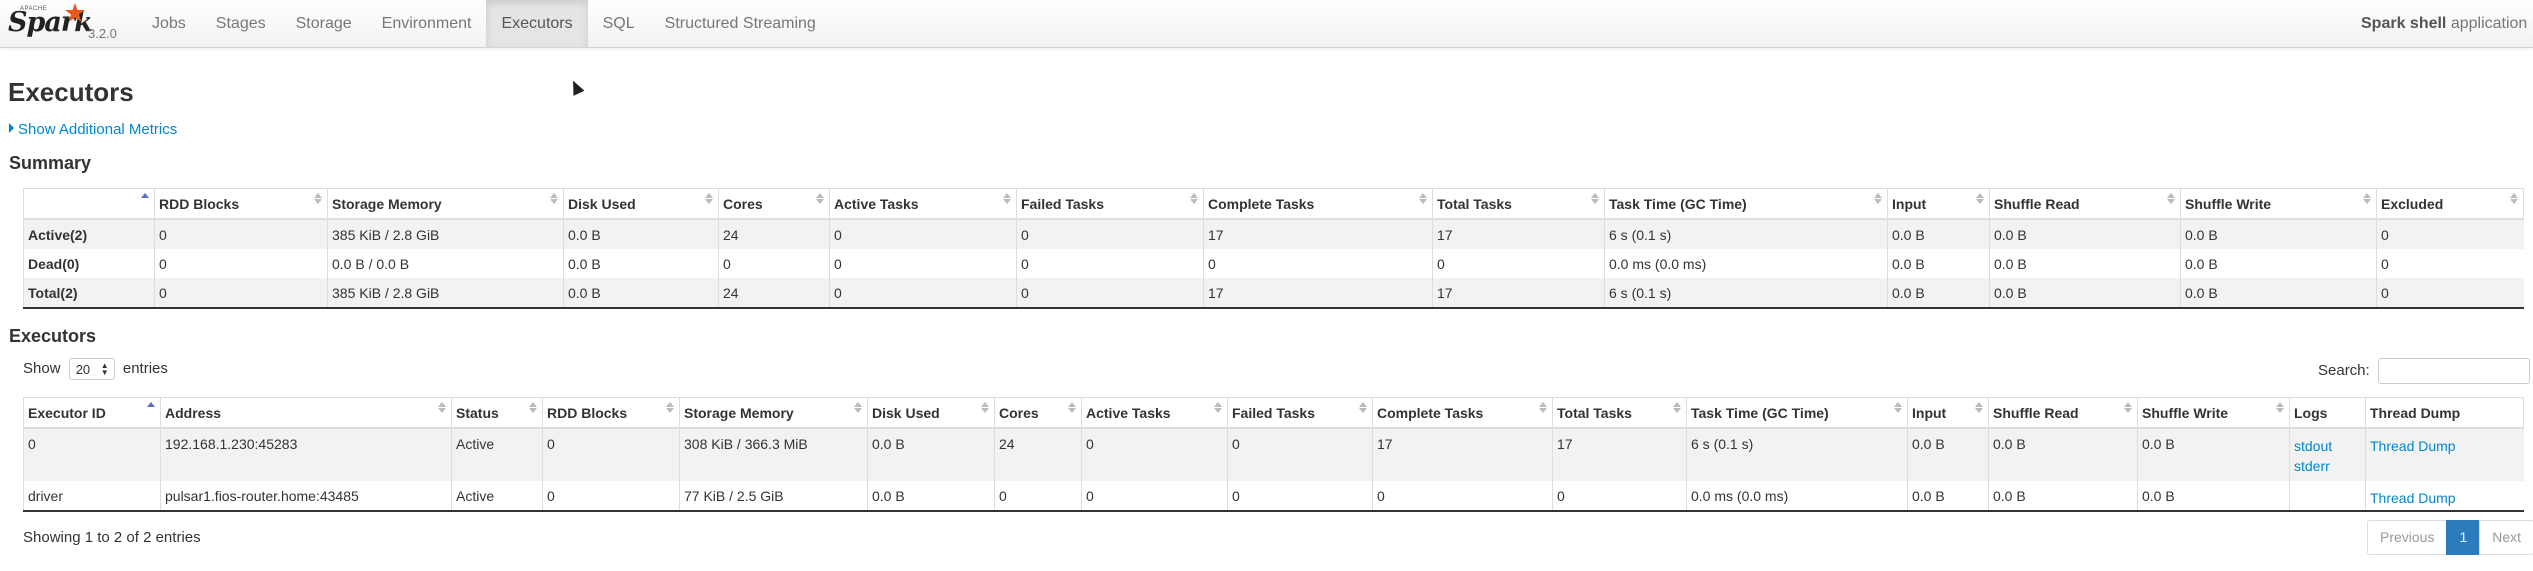 Image resolution: width=2533 pixels, height=571 pixels. What do you see at coordinates (2450, 204) in the screenshot?
I see `summary-header-excluded: Excluded` at bounding box center [2450, 204].